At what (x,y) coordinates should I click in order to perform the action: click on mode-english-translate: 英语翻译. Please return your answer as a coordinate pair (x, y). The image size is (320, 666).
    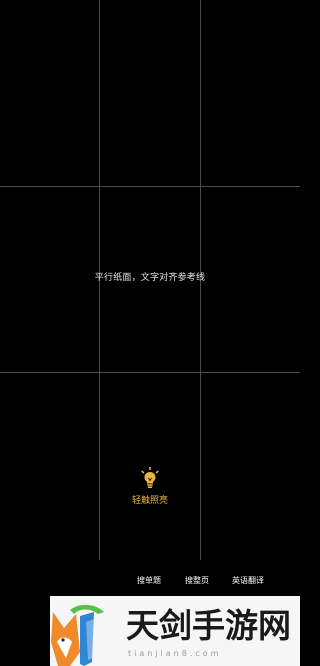
    Looking at the image, I should click on (248, 580).